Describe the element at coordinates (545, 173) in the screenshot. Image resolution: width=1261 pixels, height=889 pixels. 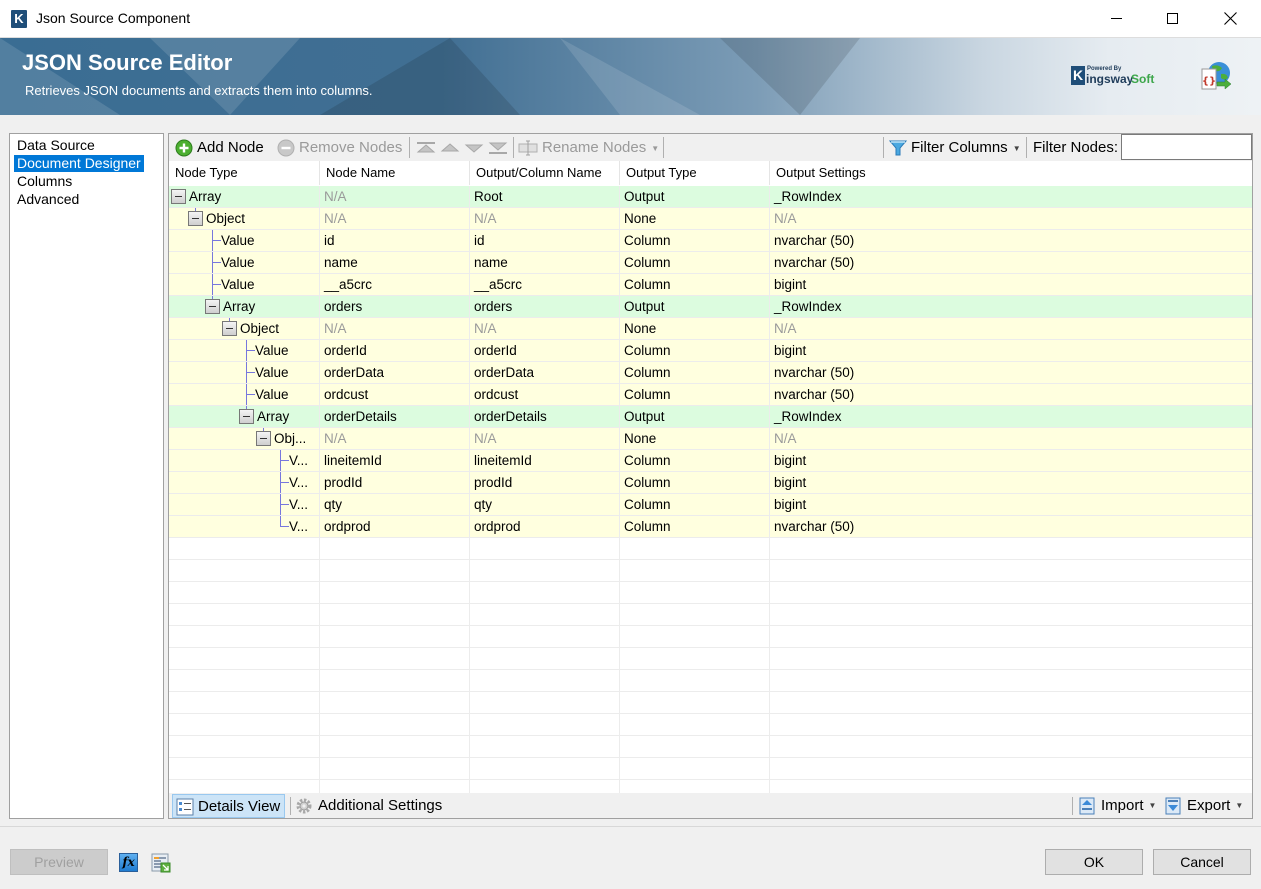
I see `column-header-output-column-name: Output/Column Name` at that location.